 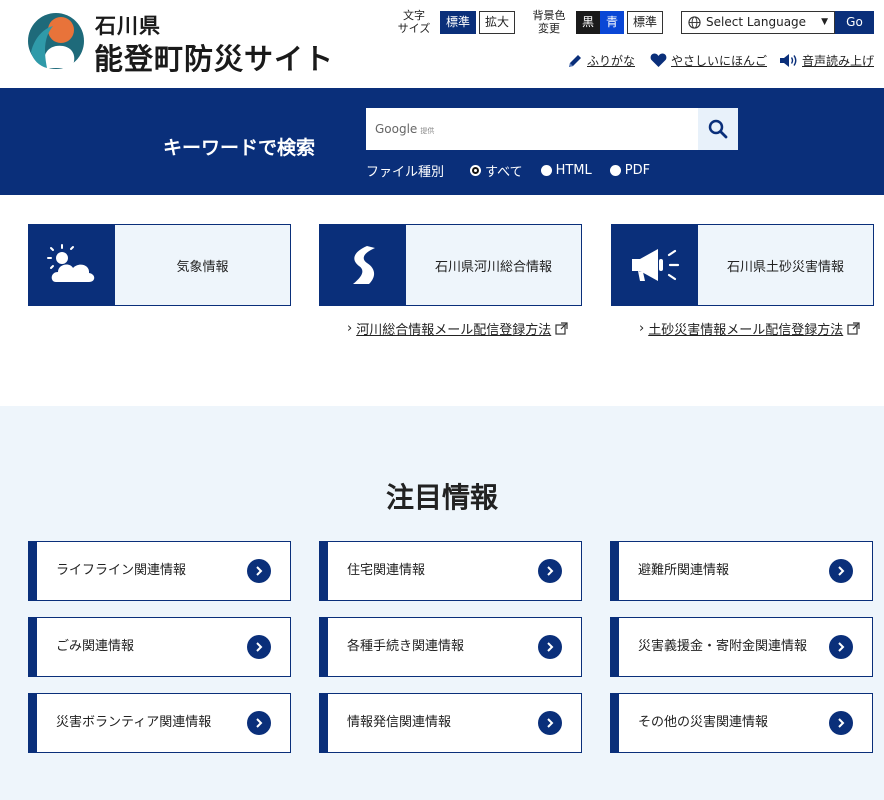 What do you see at coordinates (450, 723) in the screenshot?
I see `featured-item-information: 情報発信関連情報` at bounding box center [450, 723].